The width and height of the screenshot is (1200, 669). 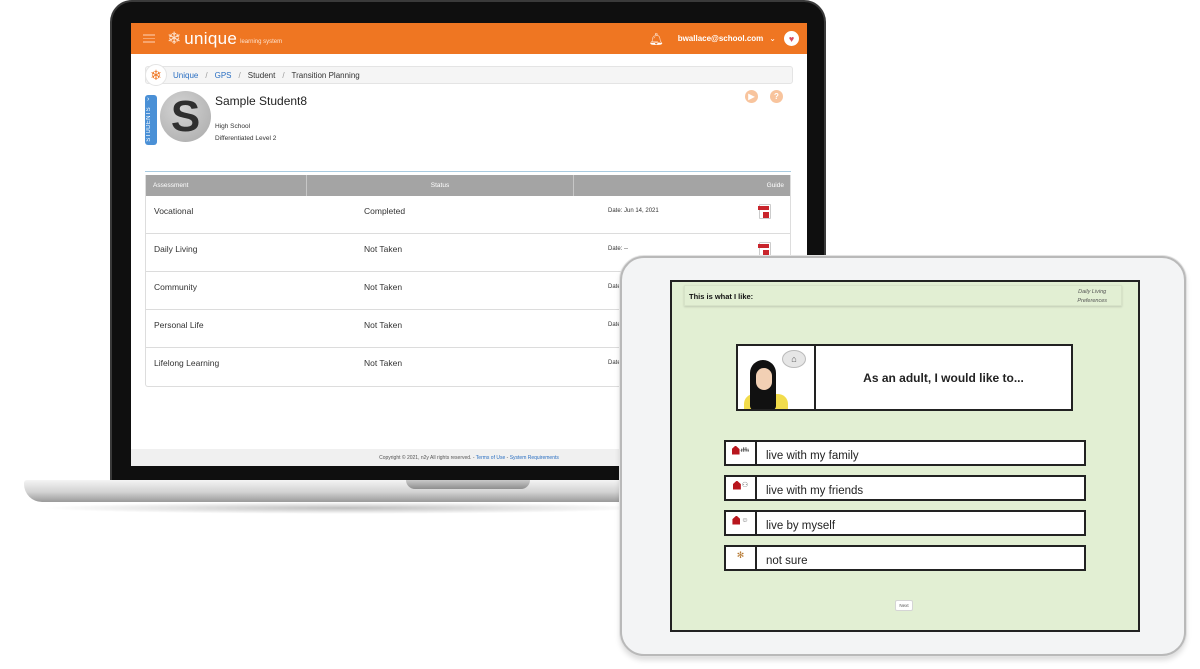 What do you see at coordinates (741, 453) in the screenshot?
I see `house-family-icon: 👪︎` at bounding box center [741, 453].